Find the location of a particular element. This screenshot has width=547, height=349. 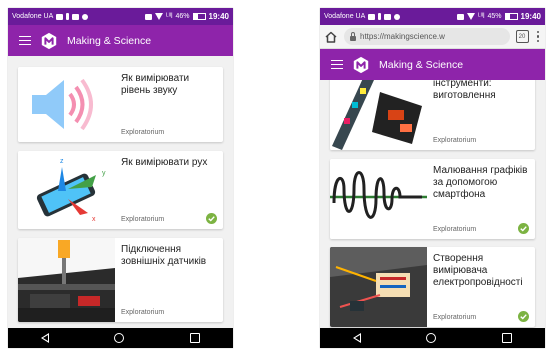

card-title: інструменти: виготовлення is located at coordinates (464, 90).